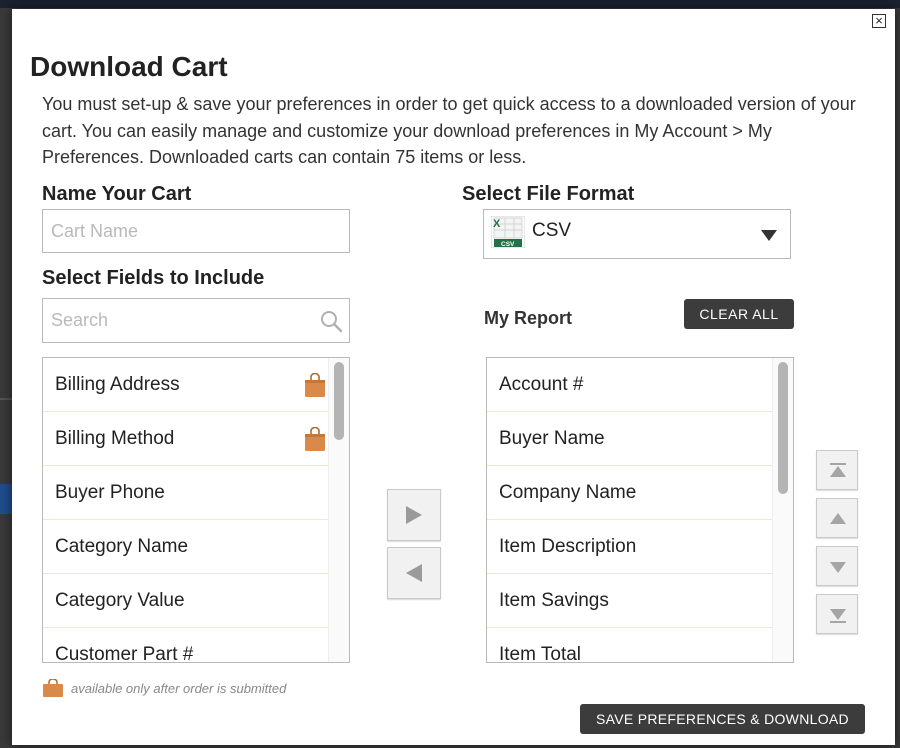 The image size is (900, 748). Describe the element at coordinates (185, 601) in the screenshot. I see `available-field-item: Category Value` at that location.